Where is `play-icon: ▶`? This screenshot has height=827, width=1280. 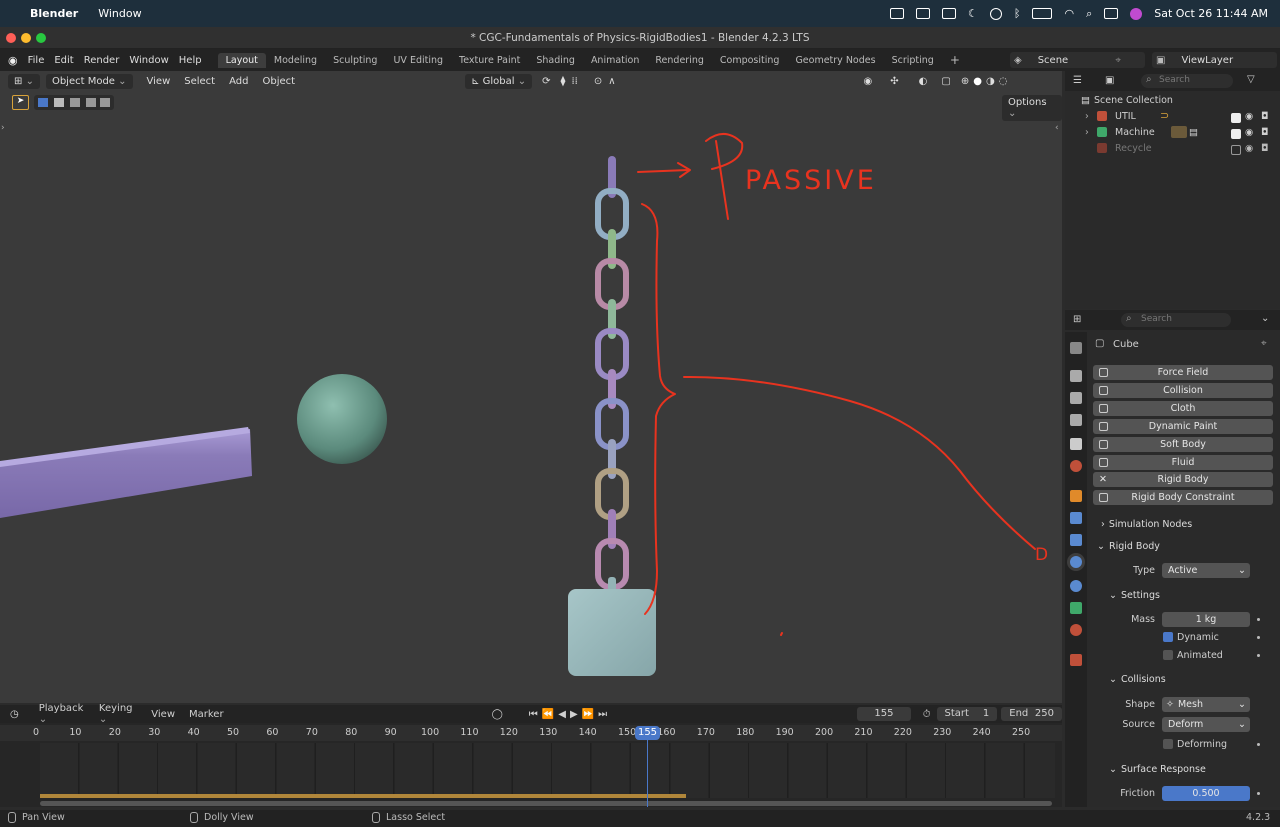 play-icon: ▶ is located at coordinates (574, 714).